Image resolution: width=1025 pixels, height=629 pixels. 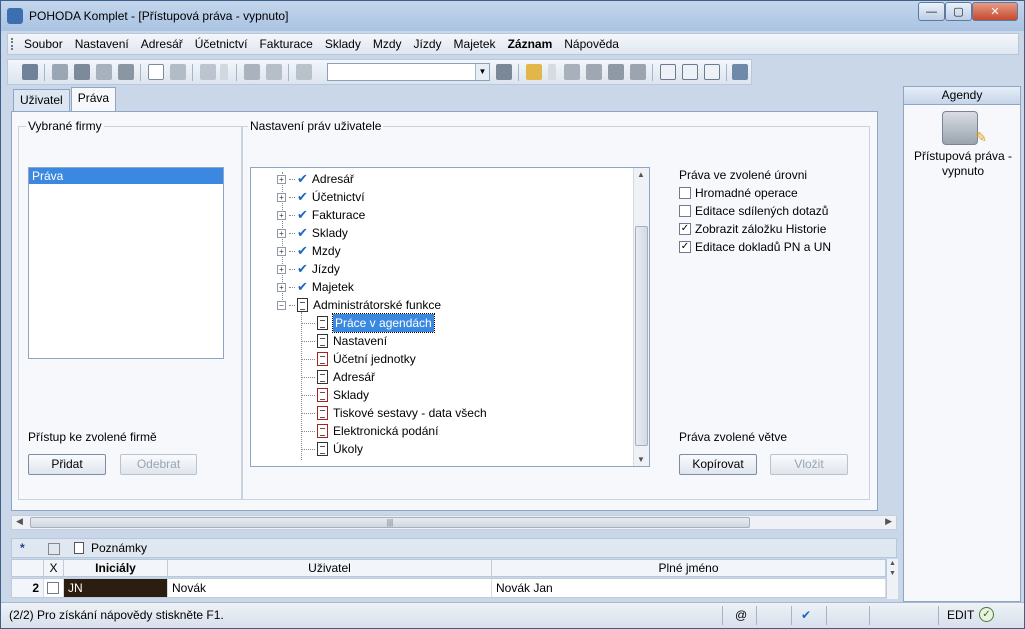 What do you see at coordinates (60, 72) in the screenshot?
I see `copy-record-icon` at bounding box center [60, 72].